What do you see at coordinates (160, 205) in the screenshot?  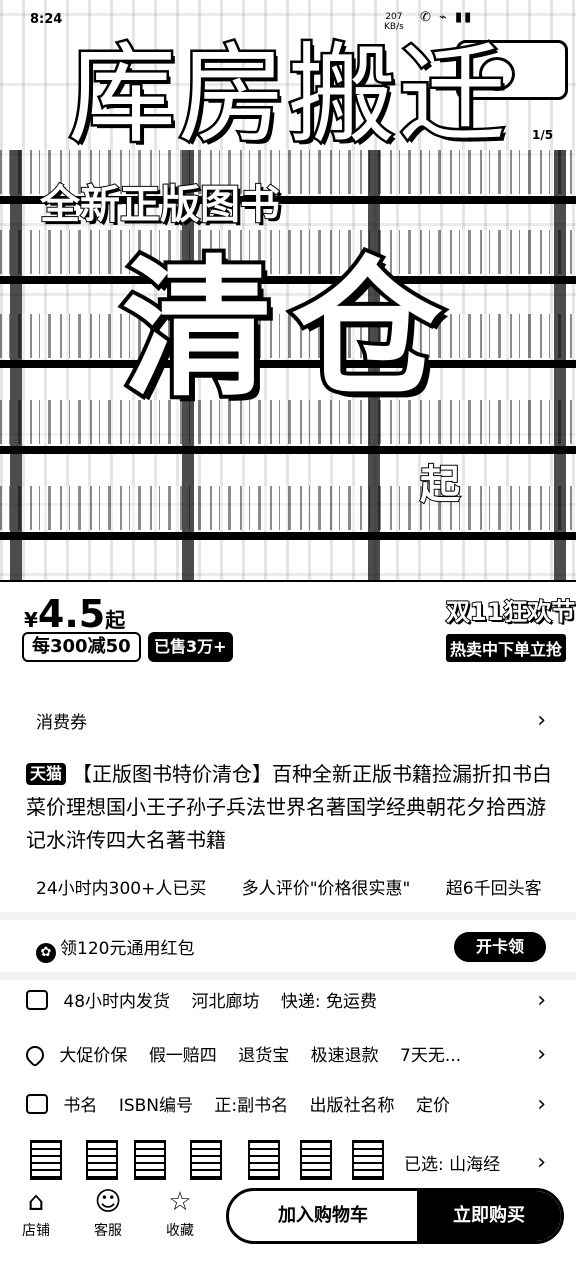 I see `hero-subtitle: 全新正版图书` at bounding box center [160, 205].